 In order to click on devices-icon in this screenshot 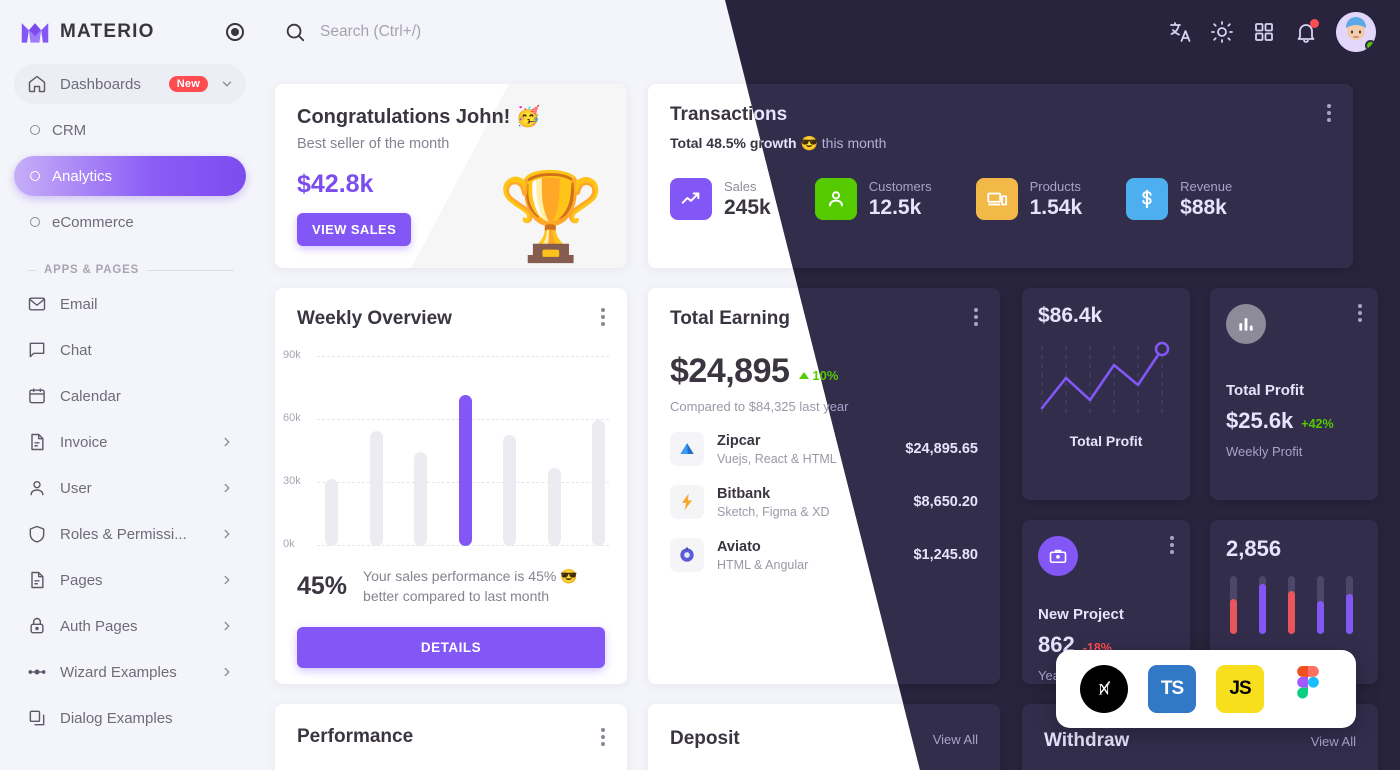, I will do `click(996, 199)`.